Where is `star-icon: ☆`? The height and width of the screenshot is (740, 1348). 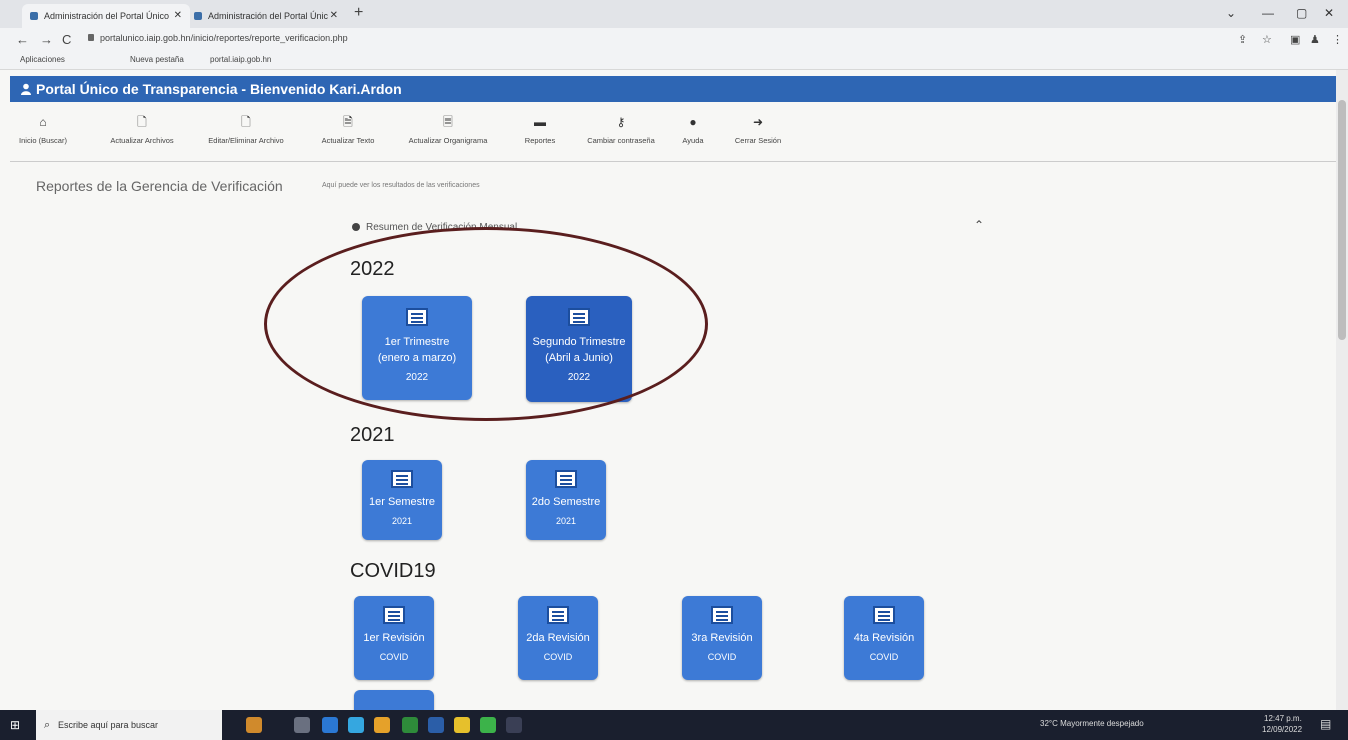
star-icon: ☆ is located at coordinates (1267, 39).